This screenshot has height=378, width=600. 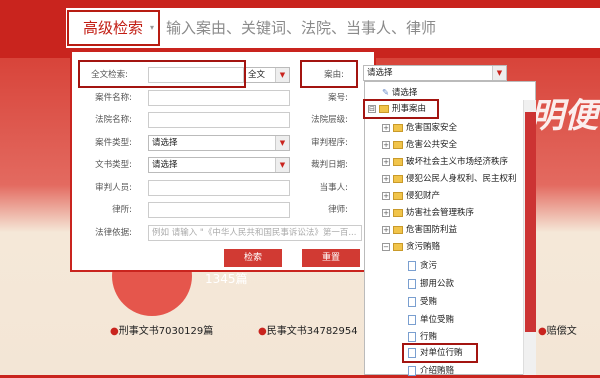 I want to click on fulltext-scope-select: 全文 ▼, so click(x=267, y=75).